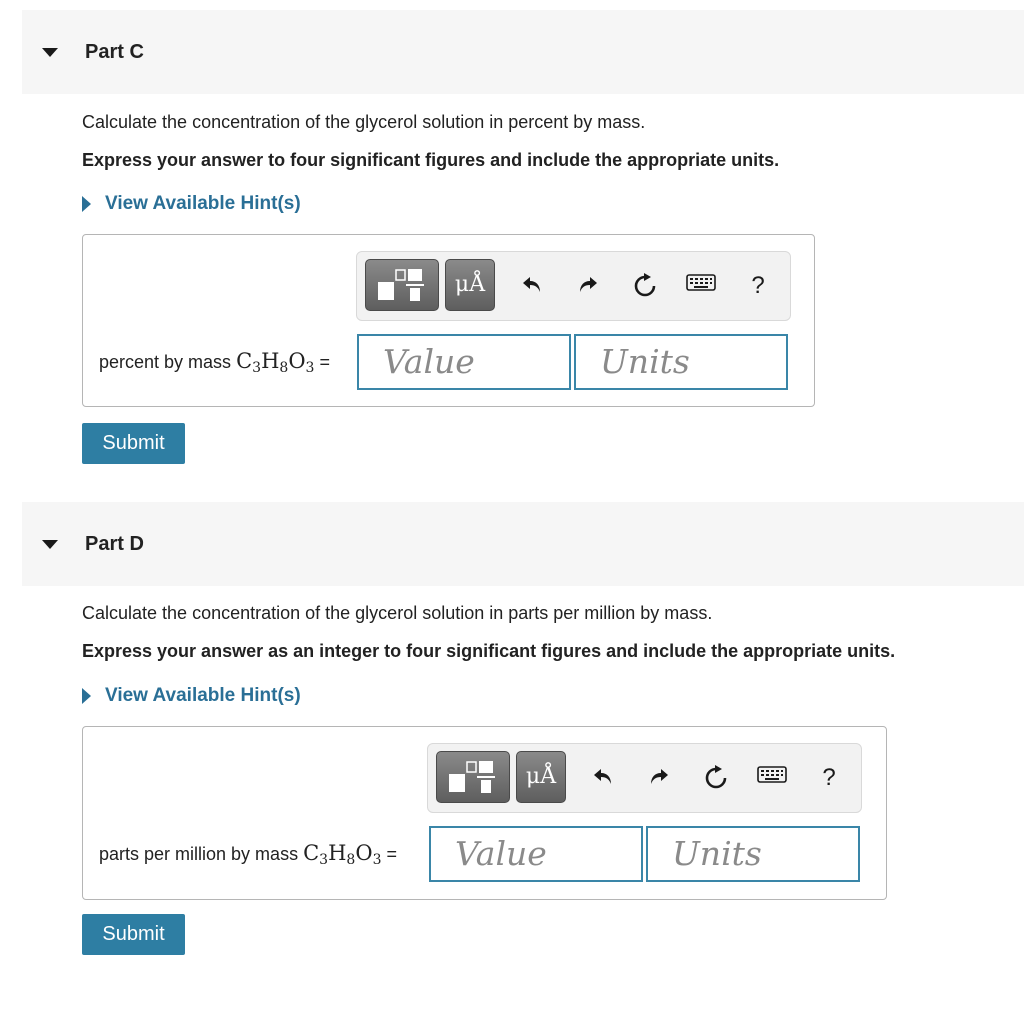 The height and width of the screenshot is (1014, 1024). Describe the element at coordinates (114, 543) in the screenshot. I see `part-title: Part D` at that location.